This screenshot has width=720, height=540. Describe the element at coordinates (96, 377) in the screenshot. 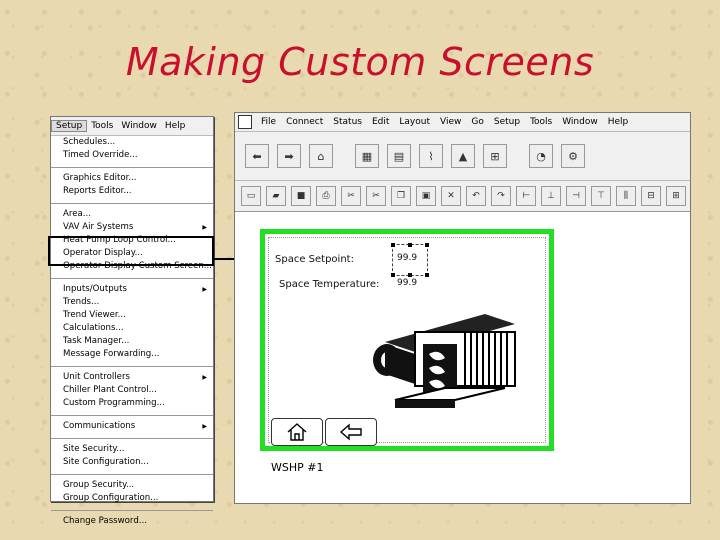

I see `menu-item-label: Unit Controllers` at that location.